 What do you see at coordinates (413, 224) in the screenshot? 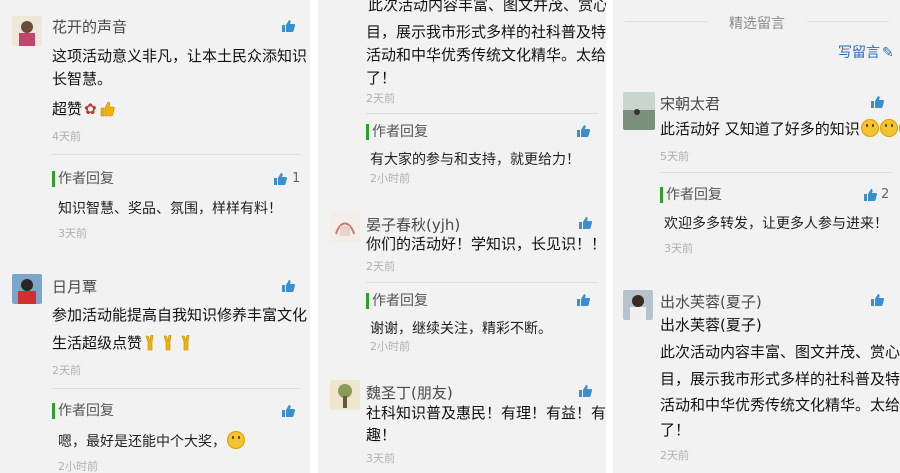
I see `comment-author: 晏子春秋(yjh)` at bounding box center [413, 224].